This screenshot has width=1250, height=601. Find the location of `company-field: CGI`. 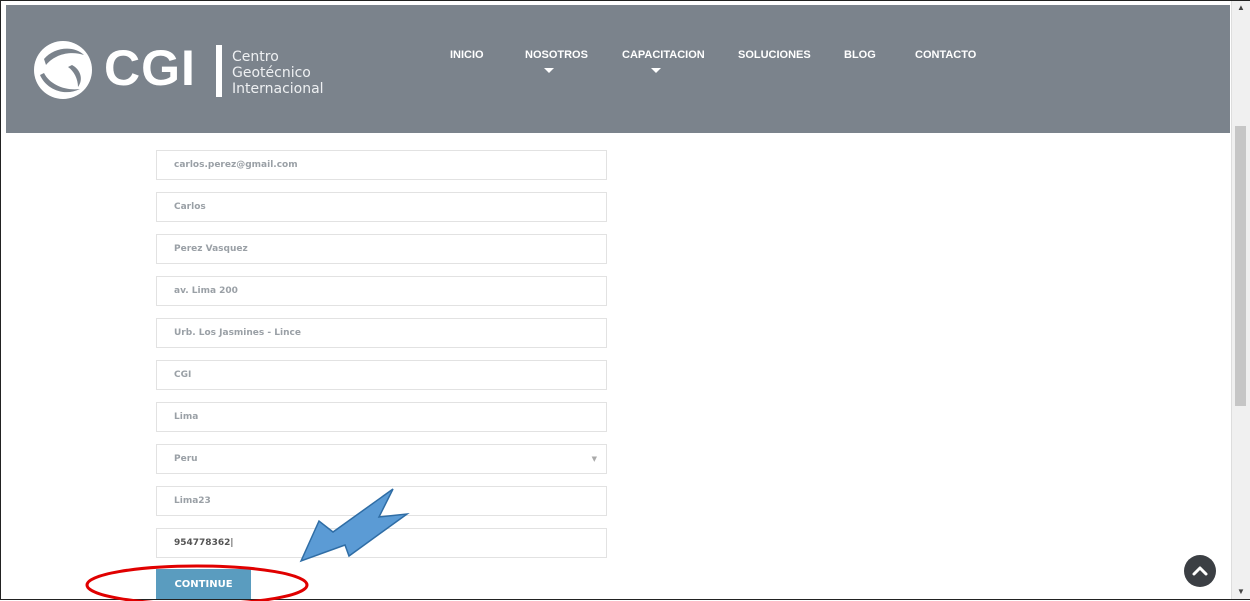

company-field: CGI is located at coordinates (381, 375).